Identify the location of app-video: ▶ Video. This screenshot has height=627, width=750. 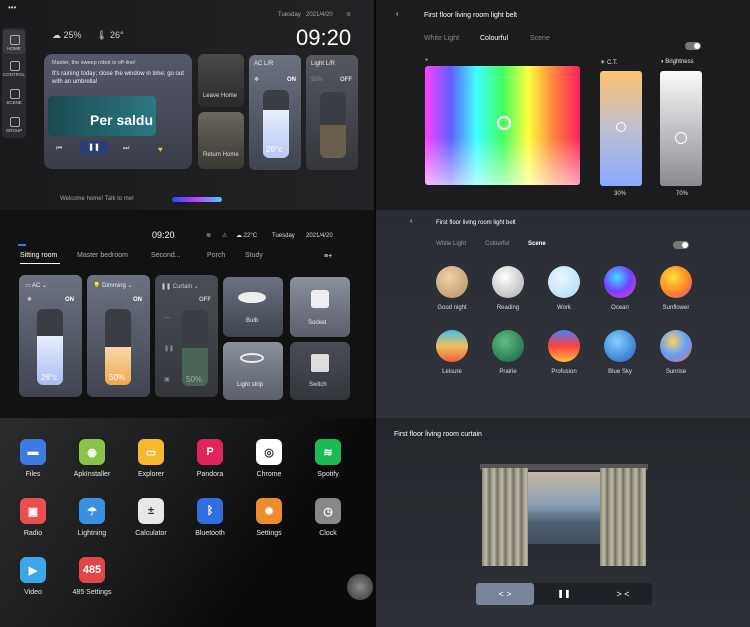
(33, 576).